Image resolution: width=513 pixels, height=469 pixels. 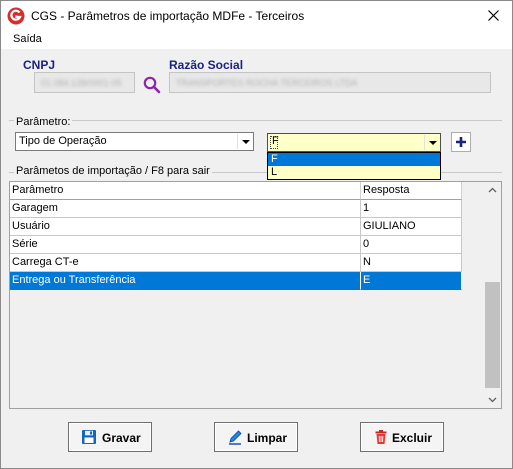 What do you see at coordinates (381, 437) in the screenshot?
I see `trash-icon` at bounding box center [381, 437].